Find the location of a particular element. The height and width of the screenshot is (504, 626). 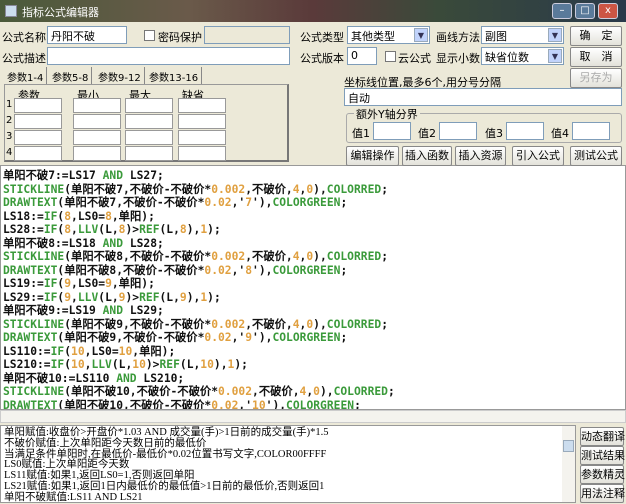

formula-type-value: 其他类型 is located at coordinates (373, 36).